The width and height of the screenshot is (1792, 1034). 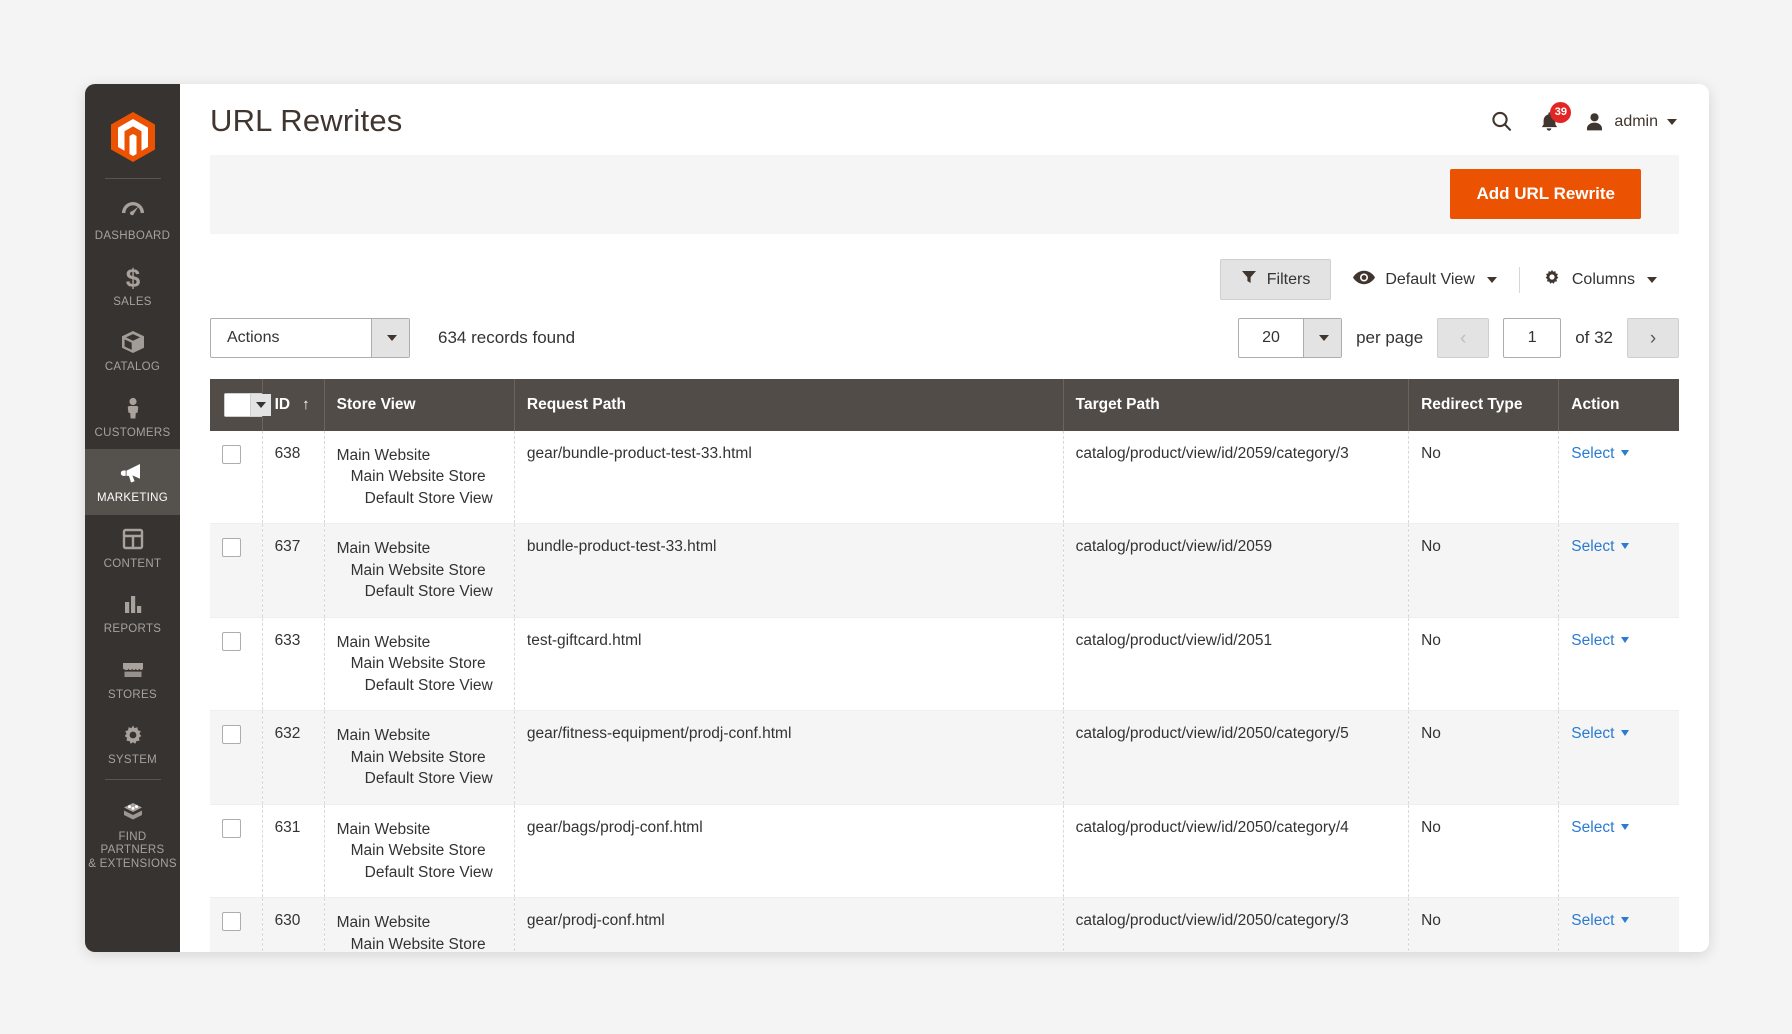 I want to click on top-bar: URL Rewrites 39 admin, so click(x=944, y=120).